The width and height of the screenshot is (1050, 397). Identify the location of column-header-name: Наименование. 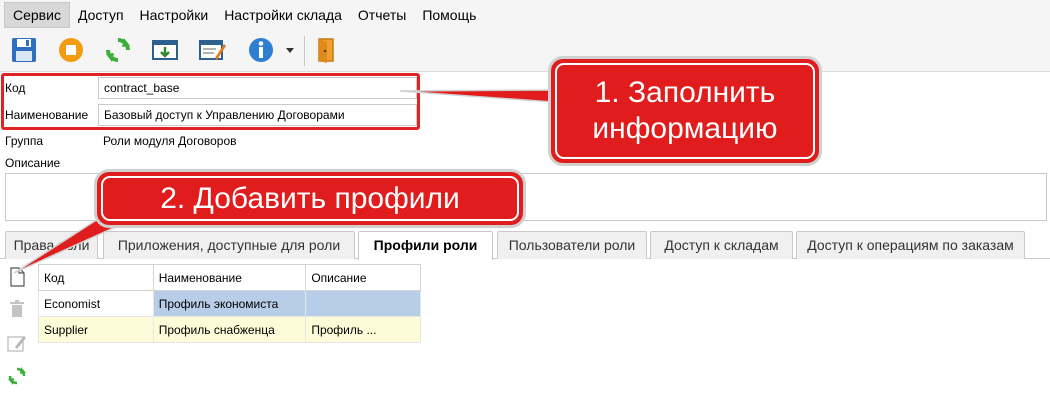
(229, 277).